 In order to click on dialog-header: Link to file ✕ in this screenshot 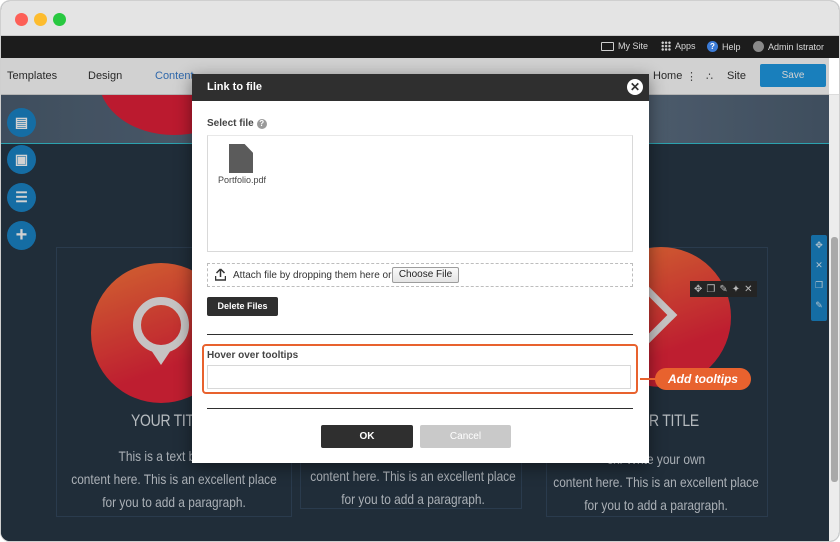, I will do `click(420, 87)`.